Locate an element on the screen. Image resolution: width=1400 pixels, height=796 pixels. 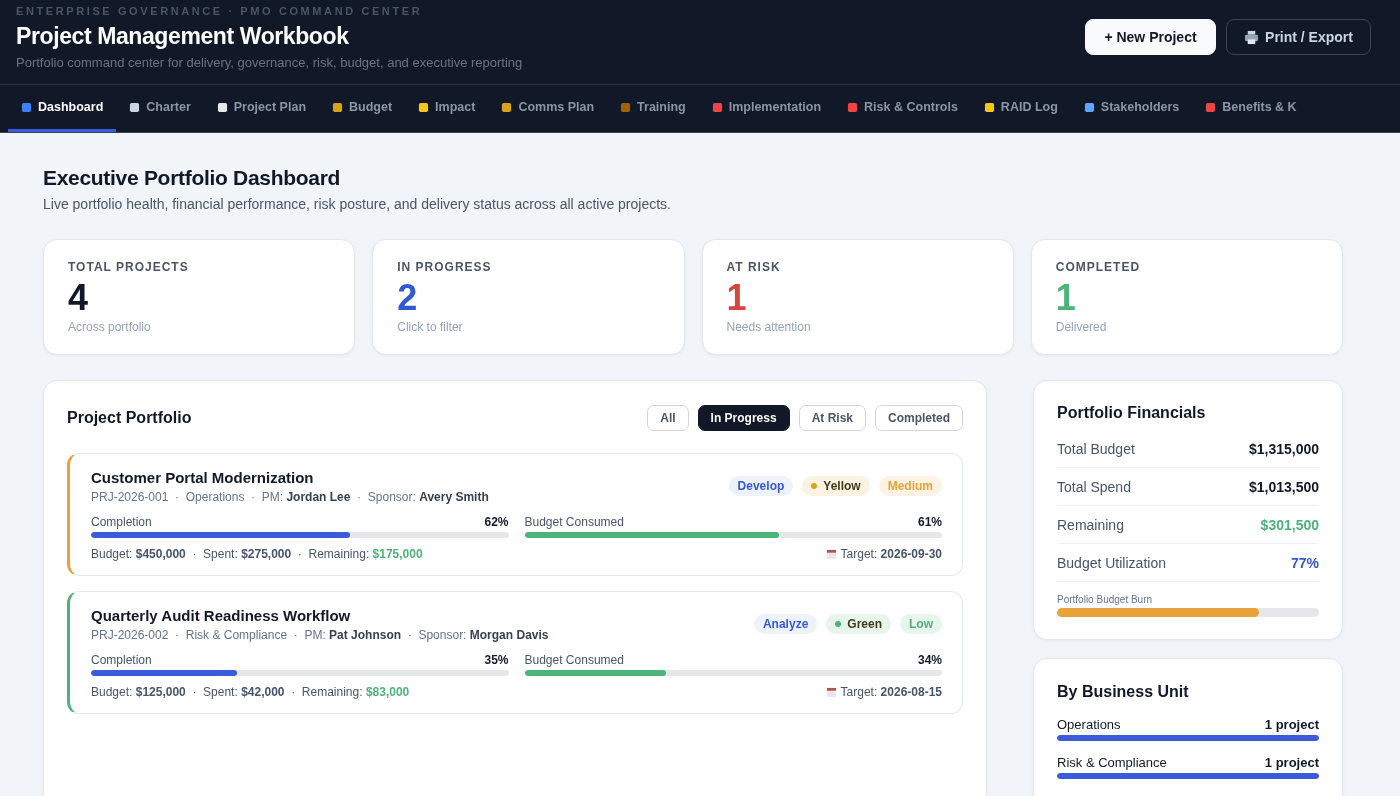
financial-label: Budget Utilization is located at coordinates (1111, 563).